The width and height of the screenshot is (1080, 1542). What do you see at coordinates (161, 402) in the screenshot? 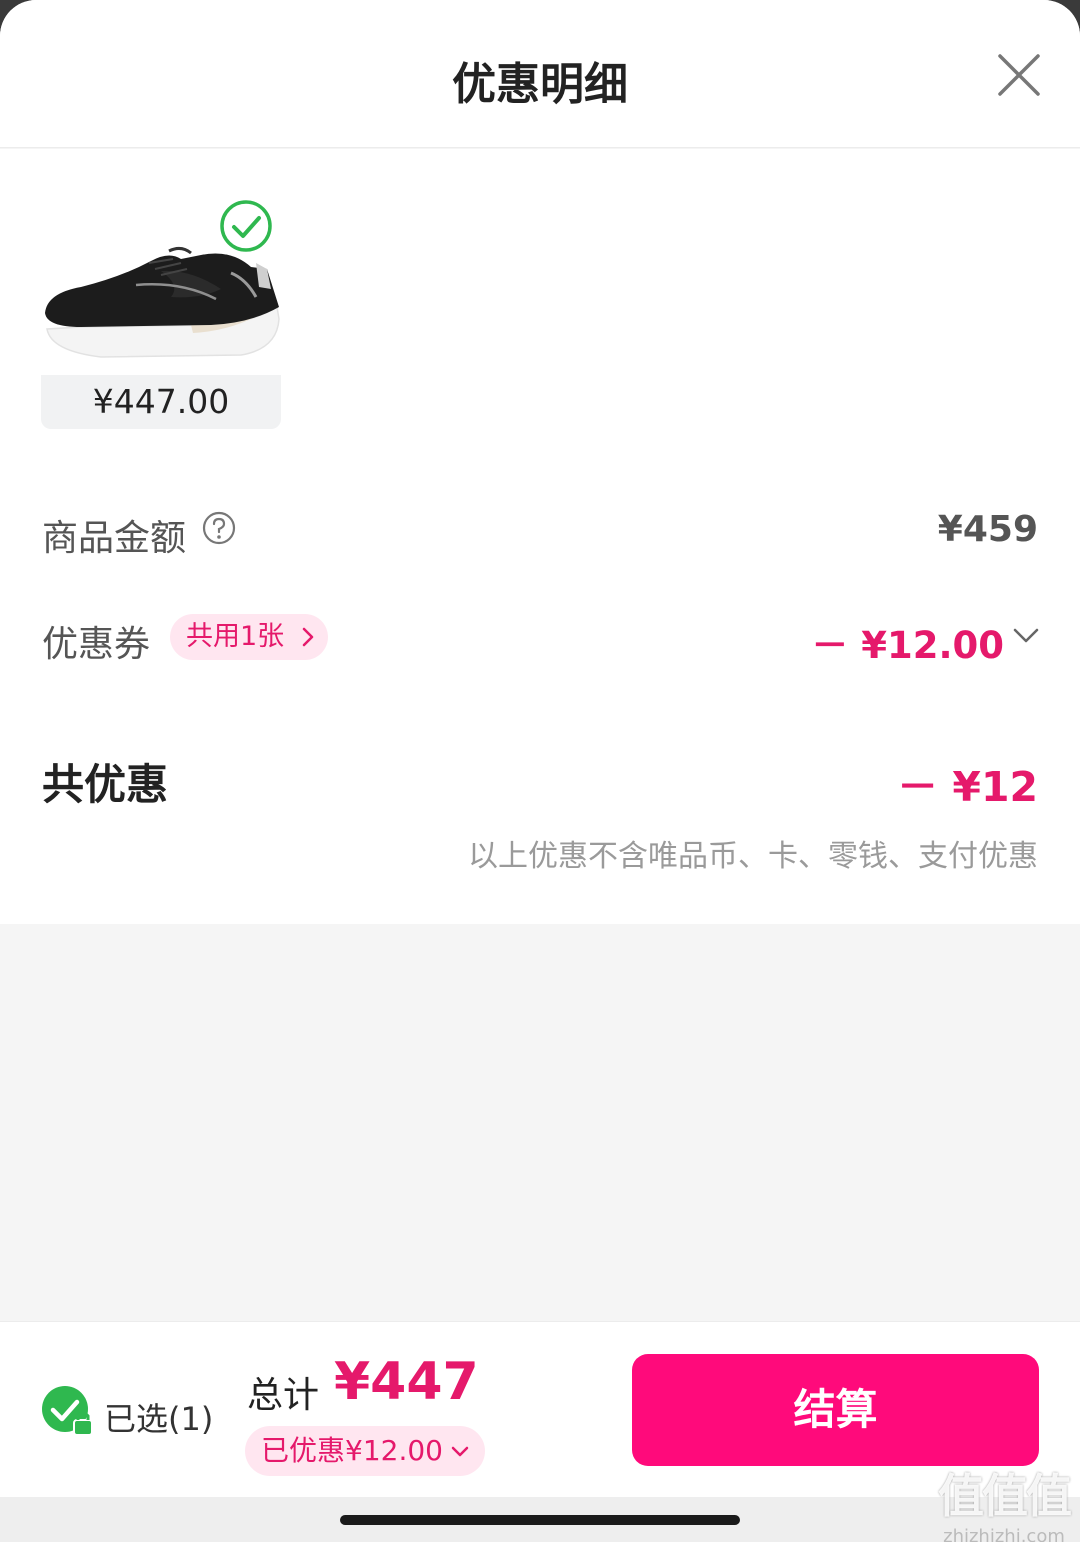
I see `product-price: ¥447.00` at bounding box center [161, 402].